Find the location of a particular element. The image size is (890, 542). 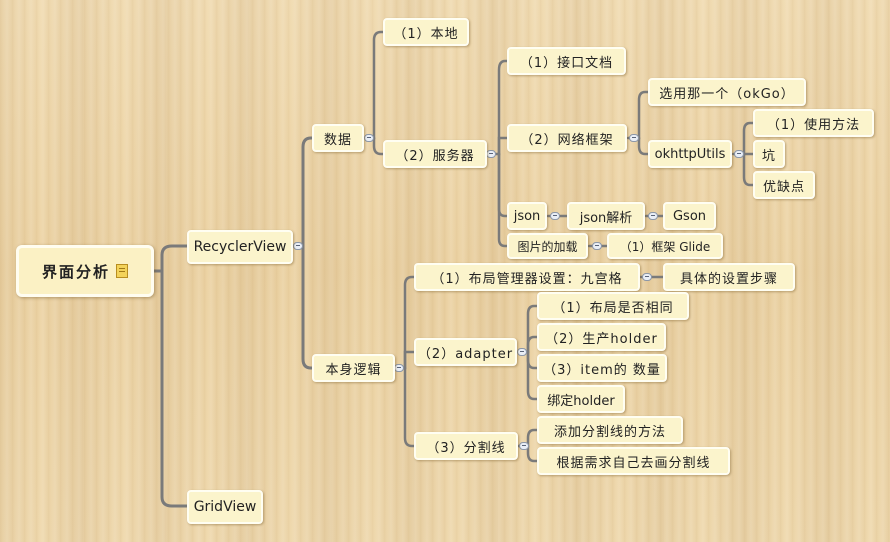

node-layout-same-label: （1）布局是否相同 is located at coordinates (613, 308).